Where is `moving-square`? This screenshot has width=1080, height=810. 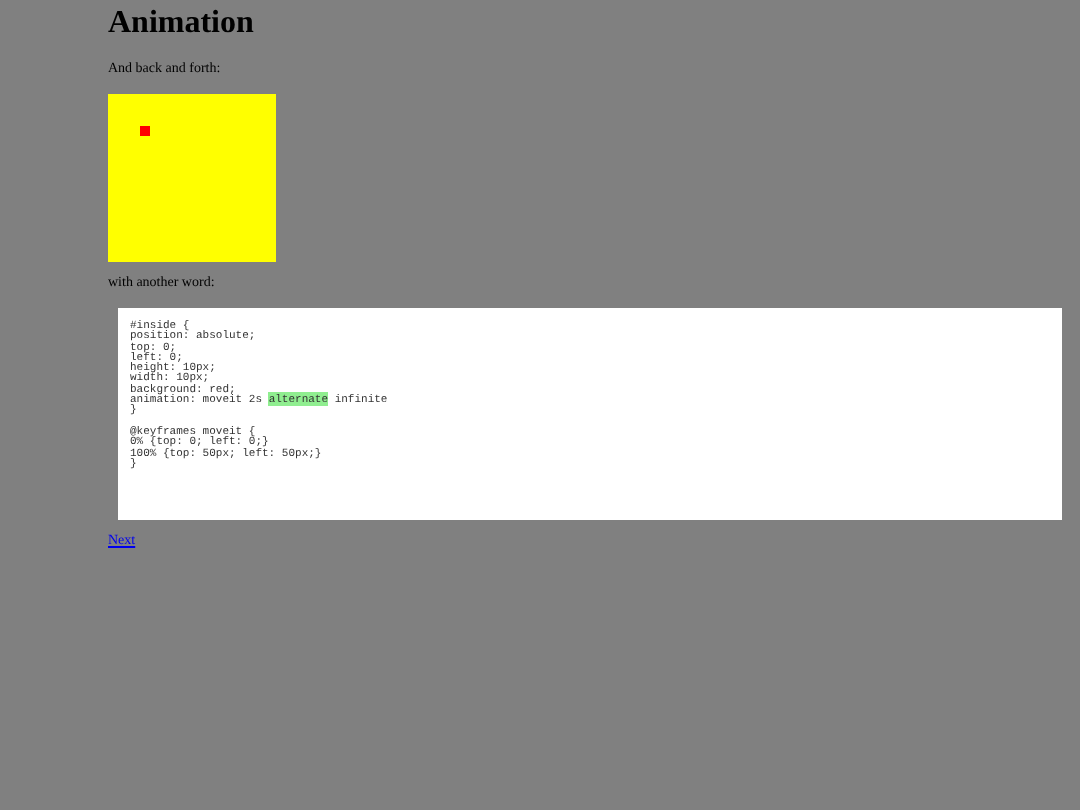
moving-square is located at coordinates (145, 131).